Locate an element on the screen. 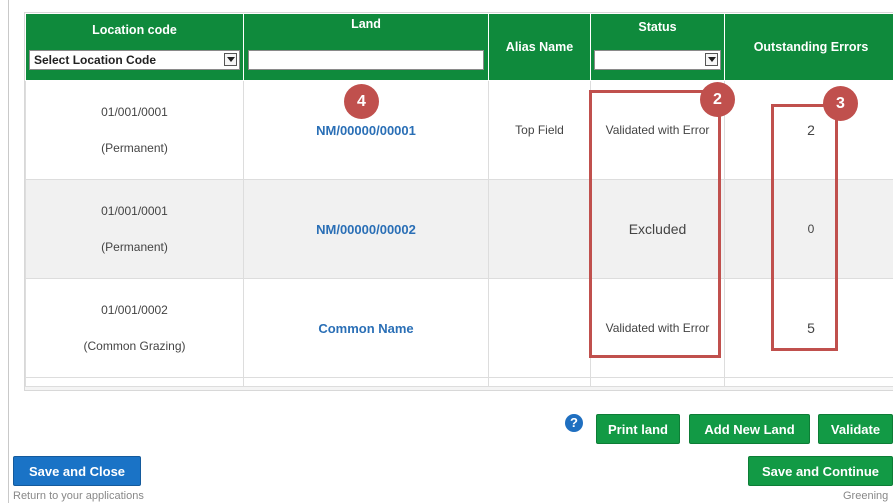 Image resolution: width=893 pixels, height=503 pixels. header-outstanding-errors: Outstanding Errors is located at coordinates (808, 47).